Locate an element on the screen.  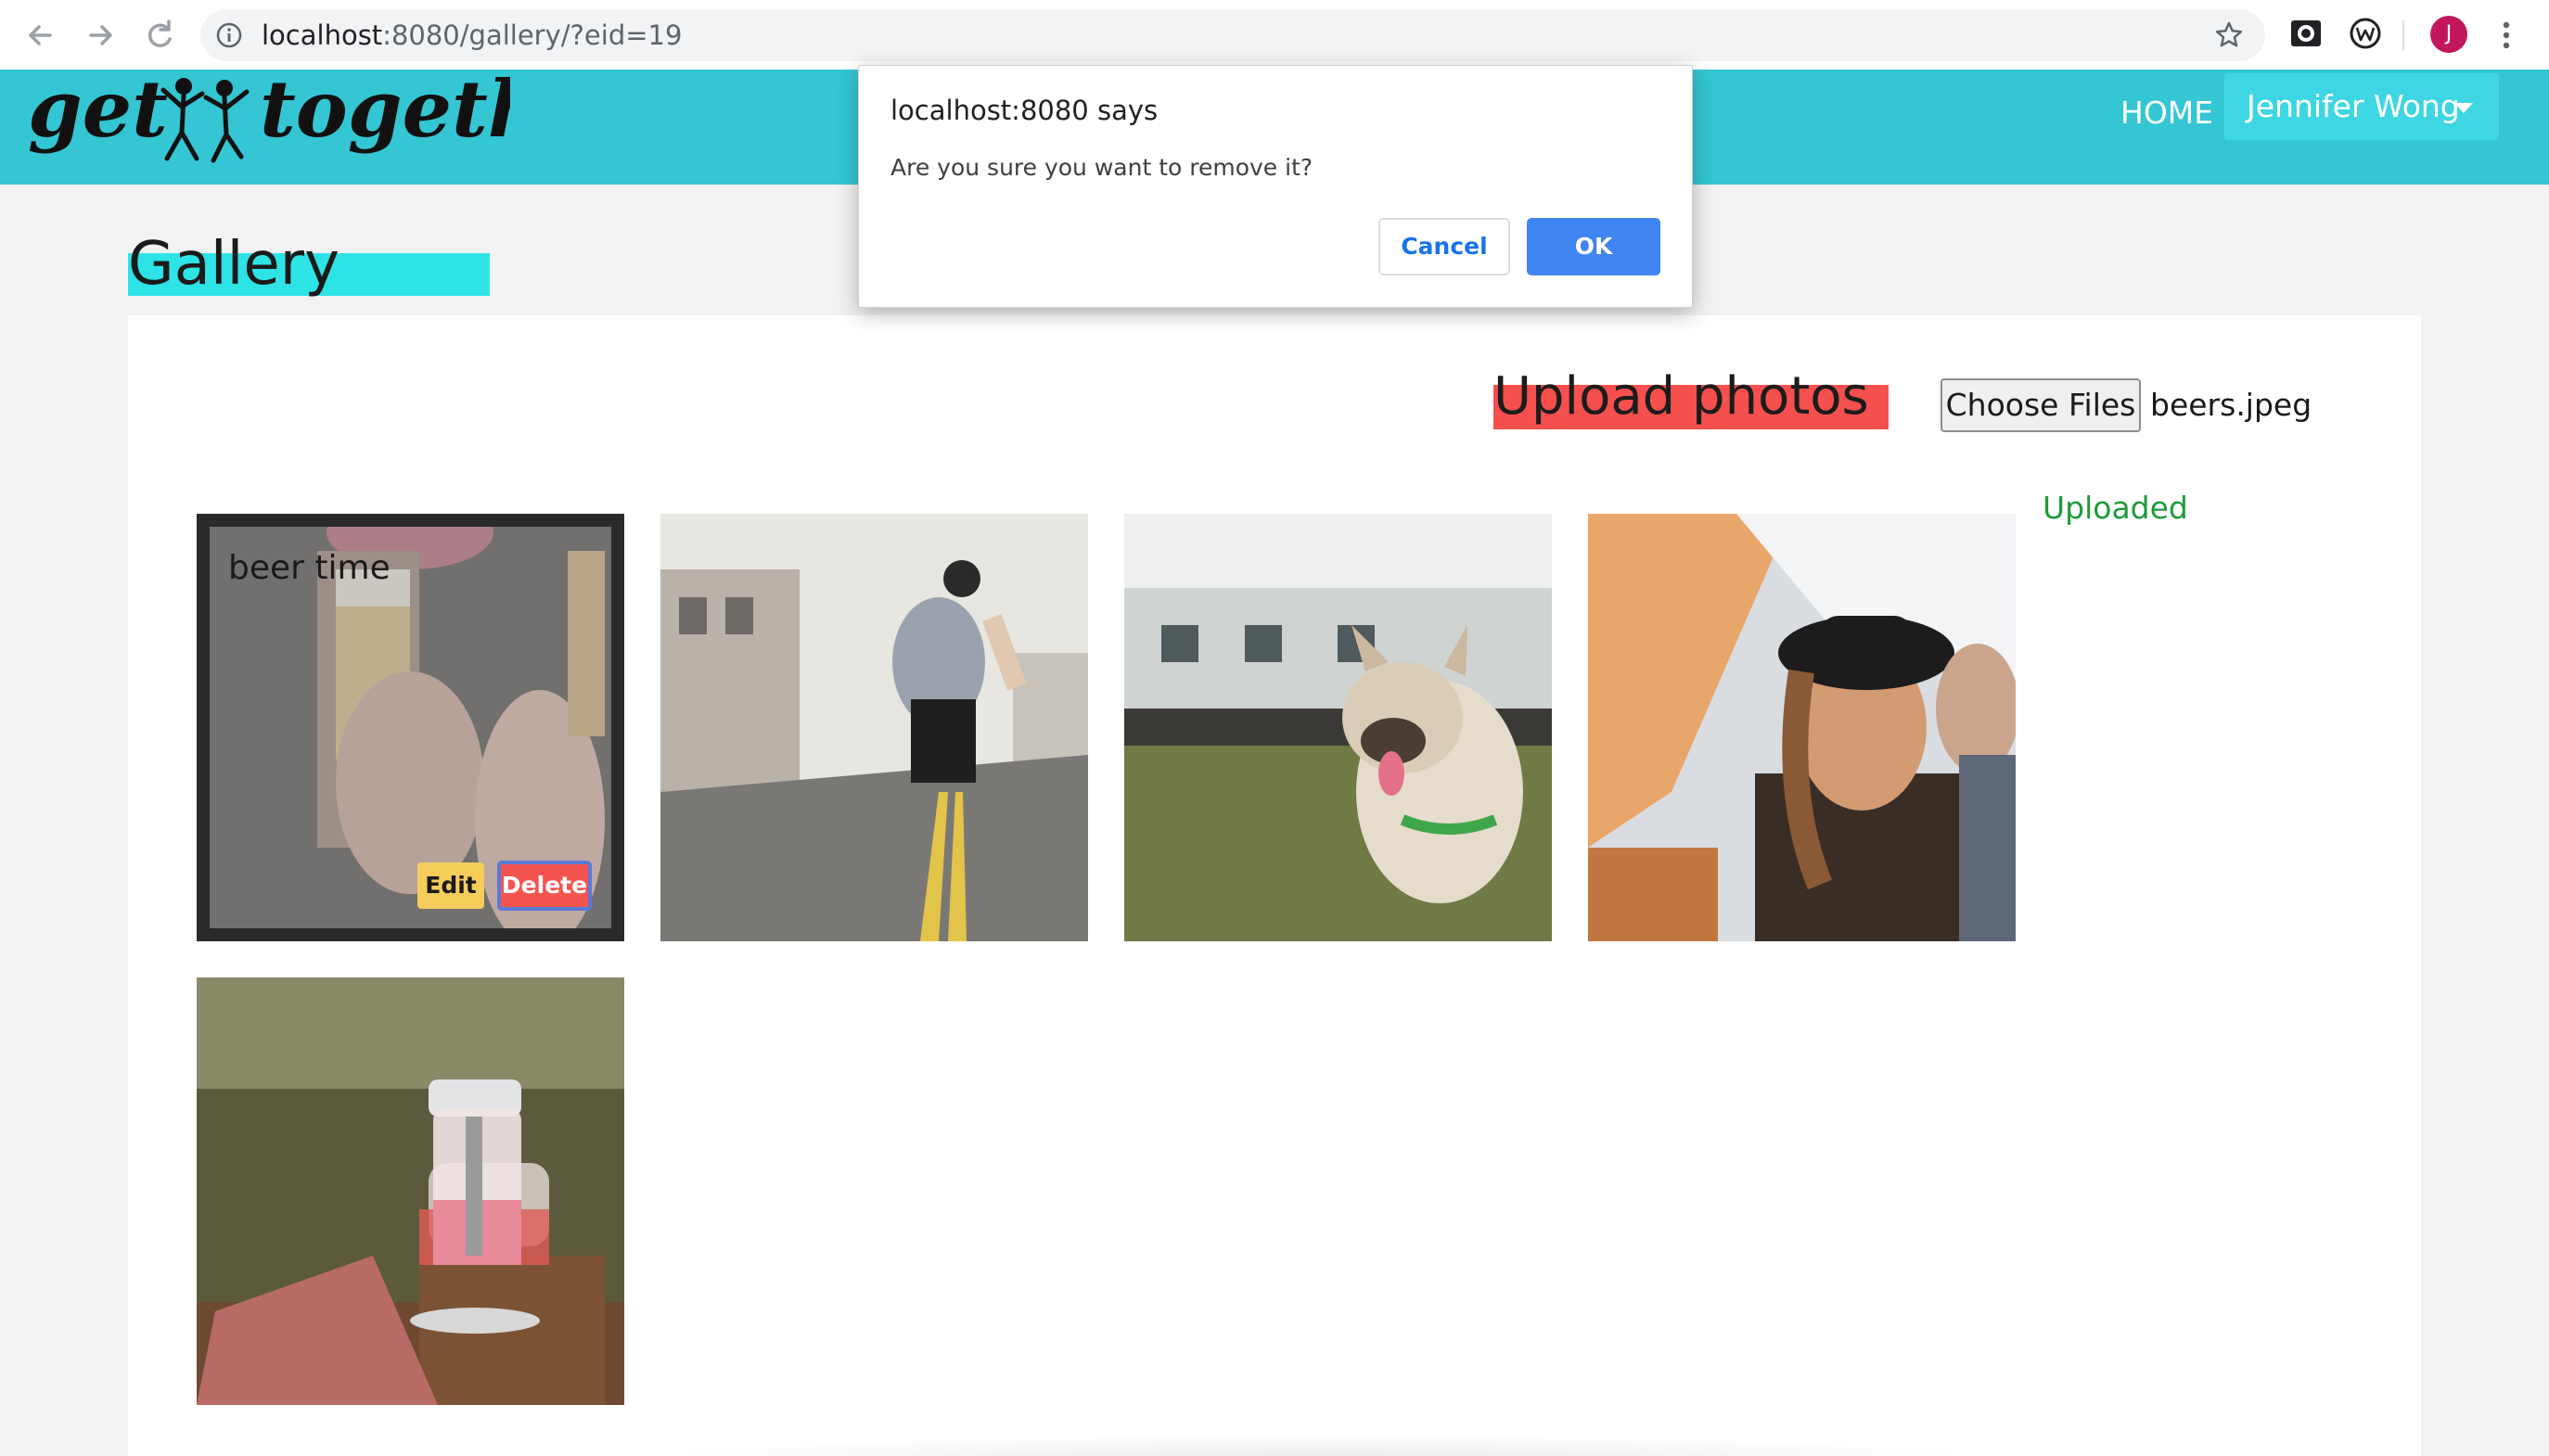
url-text: localhost:8080/gallery/?eid=19 is located at coordinates (472, 35).